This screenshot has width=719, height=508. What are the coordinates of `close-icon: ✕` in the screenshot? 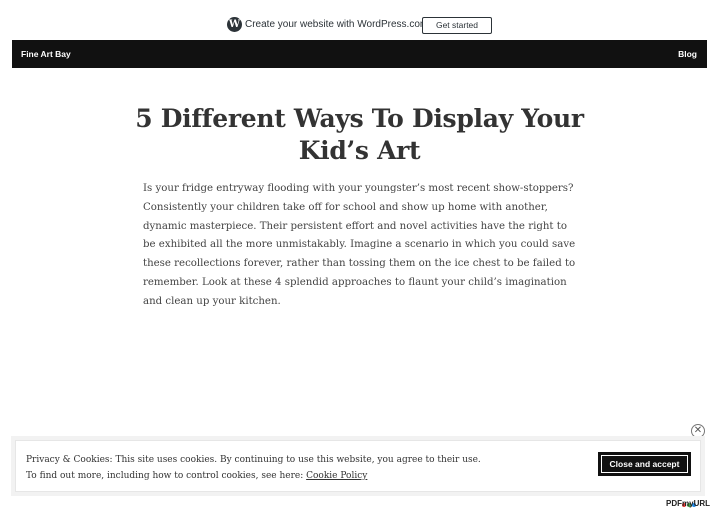 It's located at (698, 431).